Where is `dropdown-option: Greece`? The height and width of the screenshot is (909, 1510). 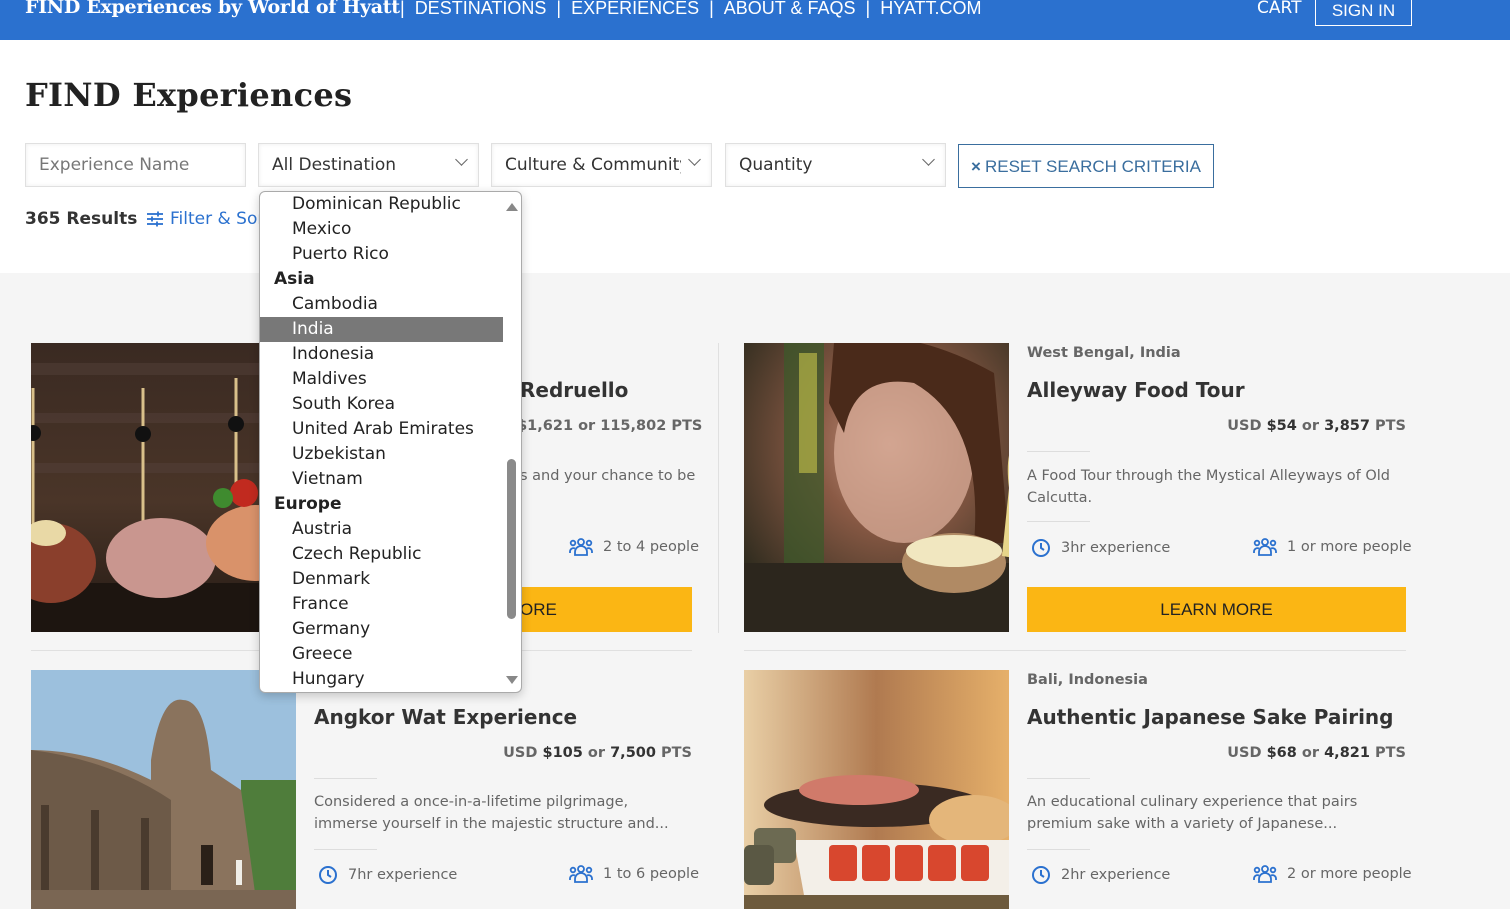 dropdown-option: Greece is located at coordinates (381, 654).